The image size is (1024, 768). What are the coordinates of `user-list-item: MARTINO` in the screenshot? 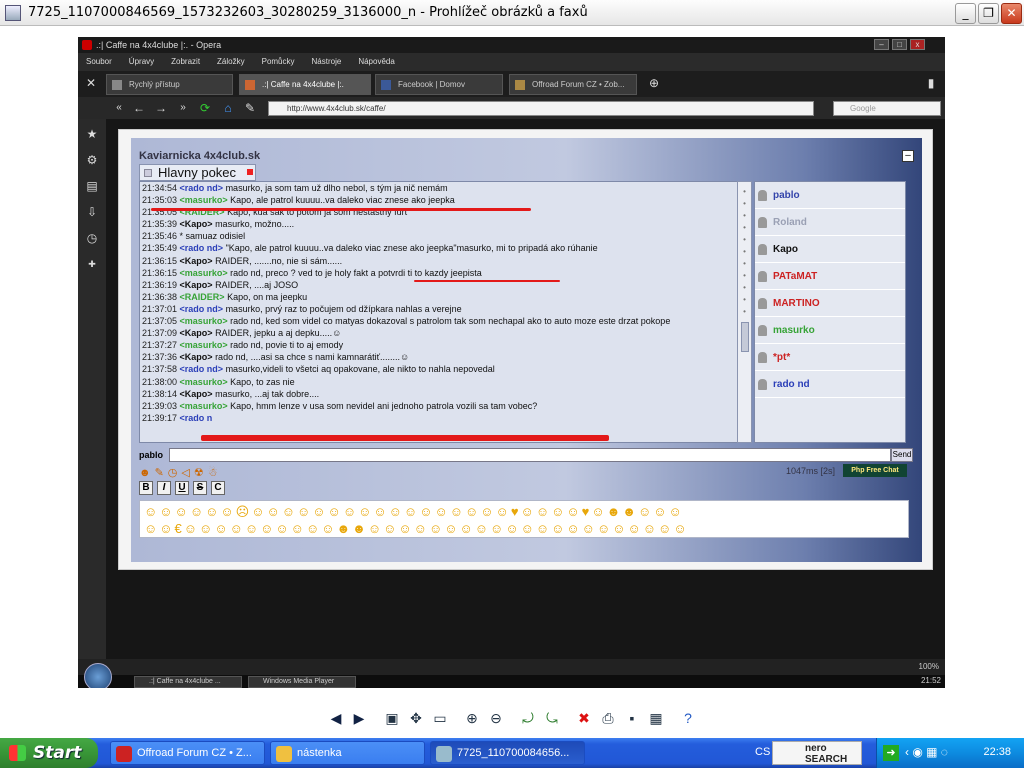 It's located at (830, 303).